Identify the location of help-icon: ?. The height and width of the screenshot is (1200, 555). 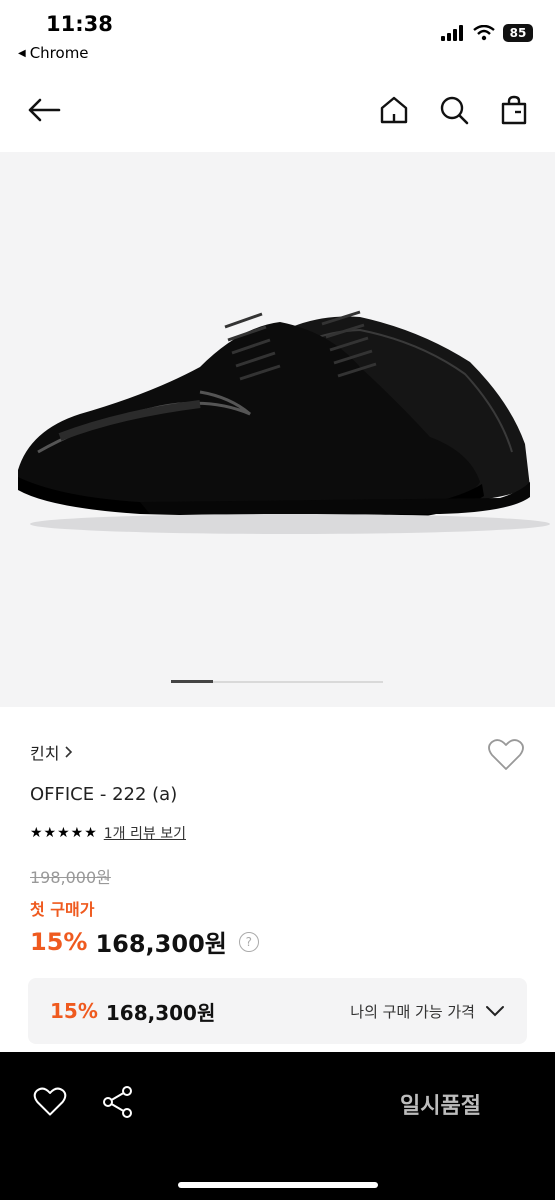
(248, 941).